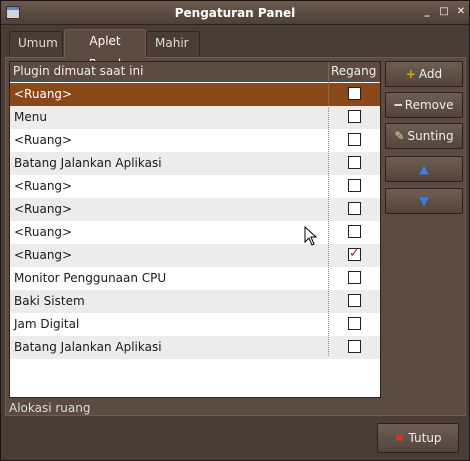  Describe the element at coordinates (399, 136) in the screenshot. I see `edit-icon: ✎` at that location.